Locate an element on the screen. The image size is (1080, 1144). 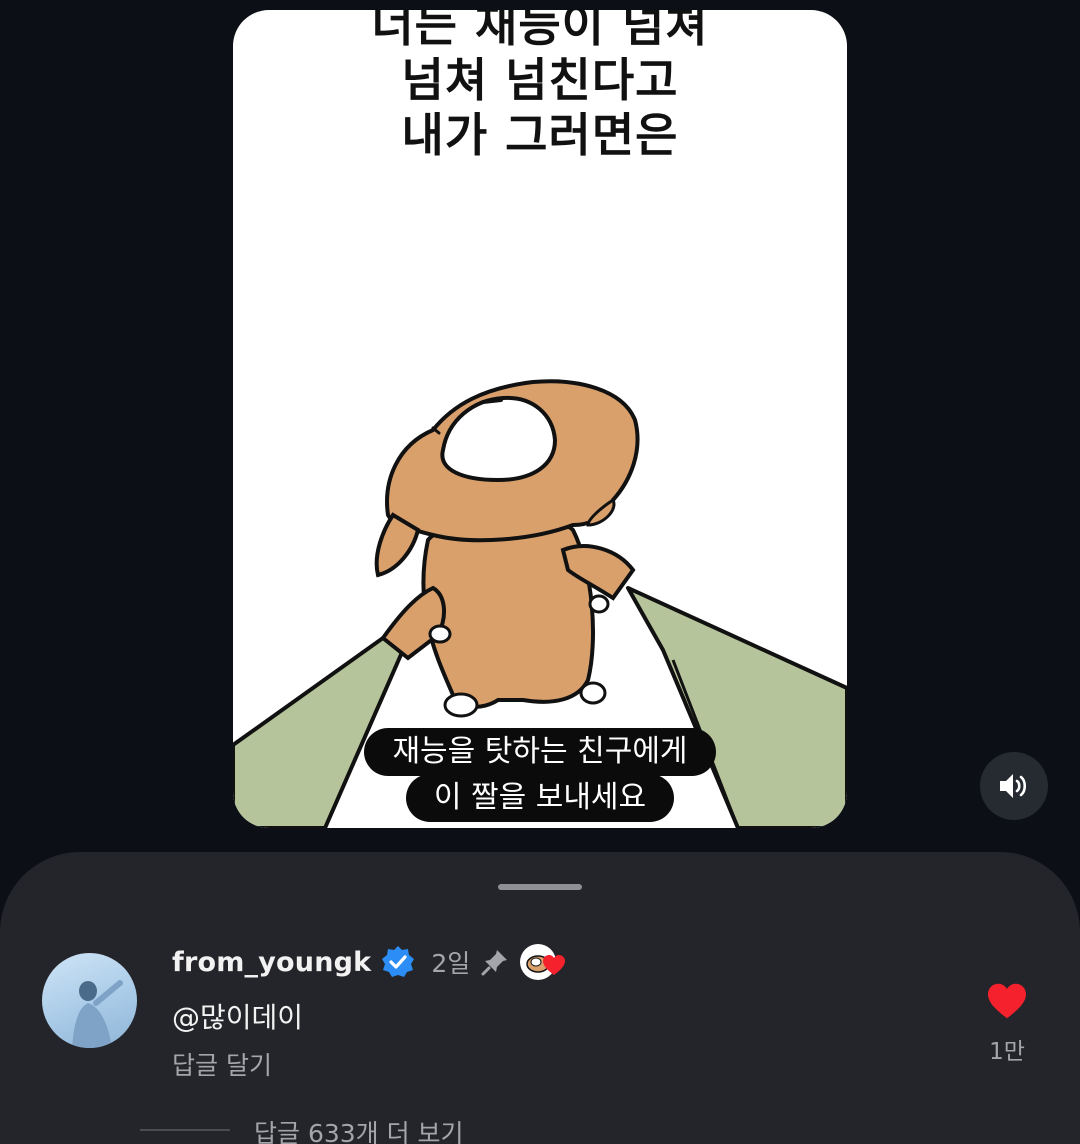
like-count: 1만 is located at coordinates (1007, 1052).